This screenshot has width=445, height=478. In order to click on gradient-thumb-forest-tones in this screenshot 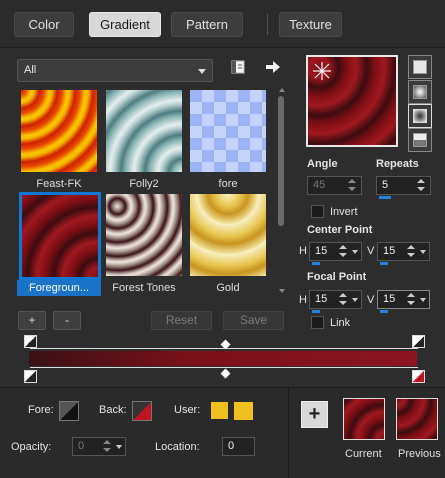, I will do `click(144, 235)`.